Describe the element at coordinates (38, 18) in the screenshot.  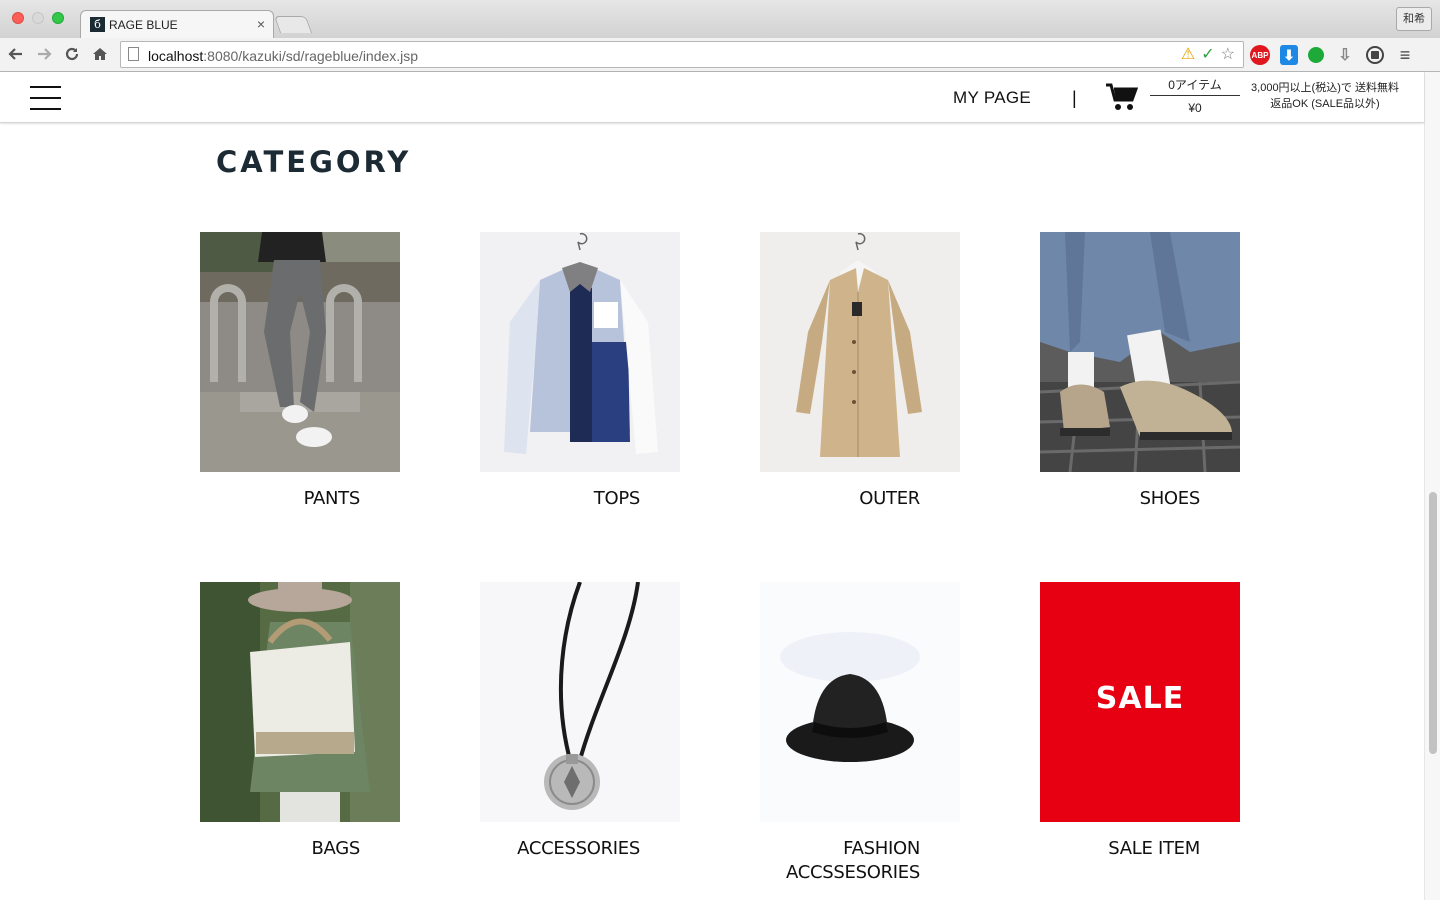
I see `minimize-window-button` at that location.